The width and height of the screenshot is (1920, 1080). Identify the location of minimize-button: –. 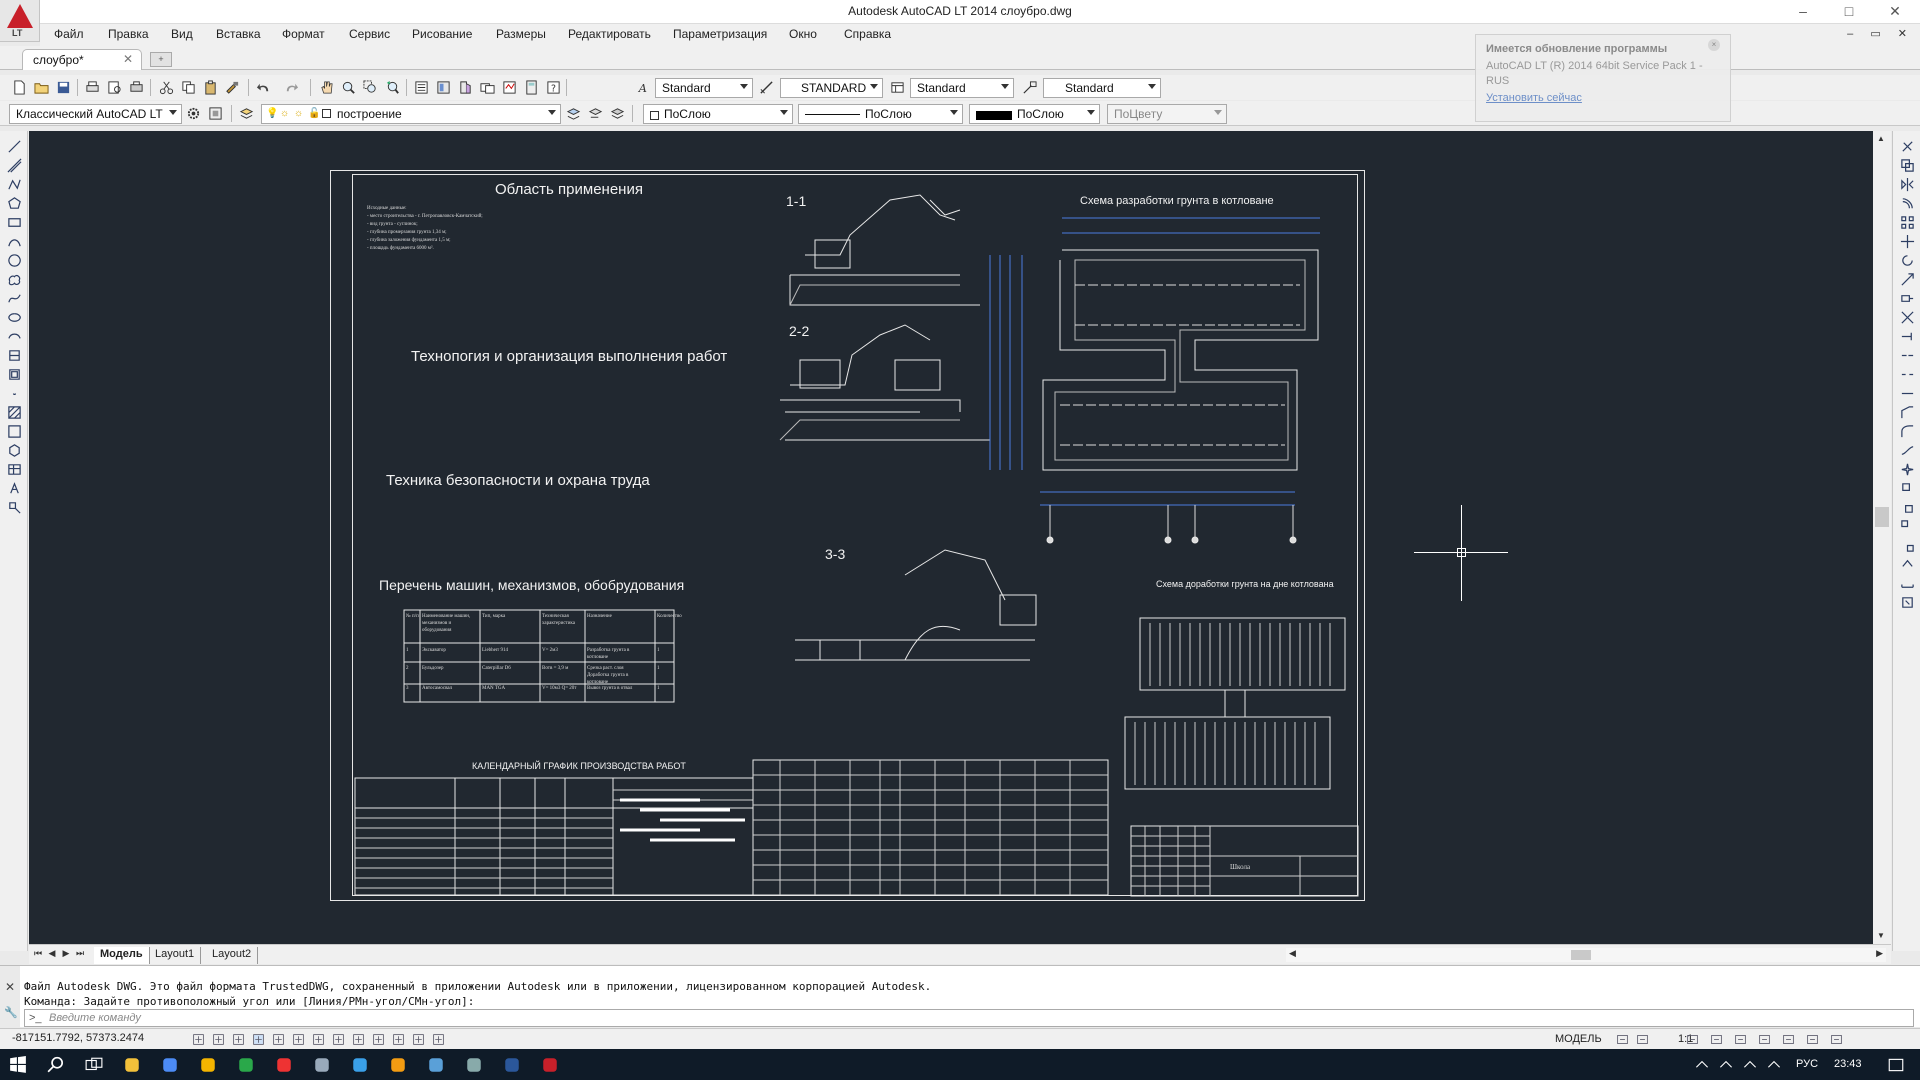
(1803, 12).